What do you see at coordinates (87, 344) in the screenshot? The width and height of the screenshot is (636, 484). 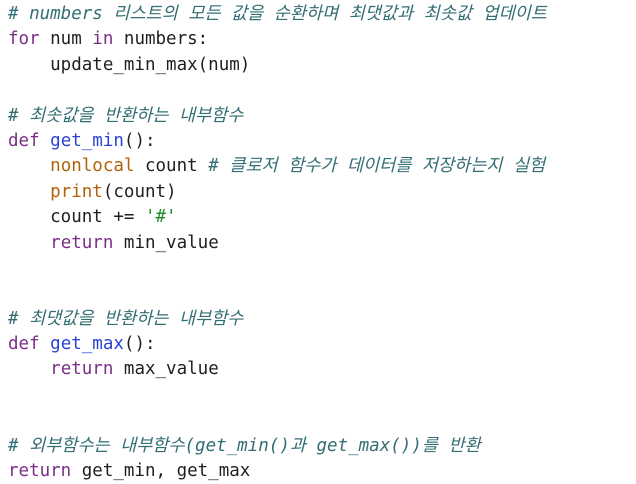 I see `code-token-def: get_max` at bounding box center [87, 344].